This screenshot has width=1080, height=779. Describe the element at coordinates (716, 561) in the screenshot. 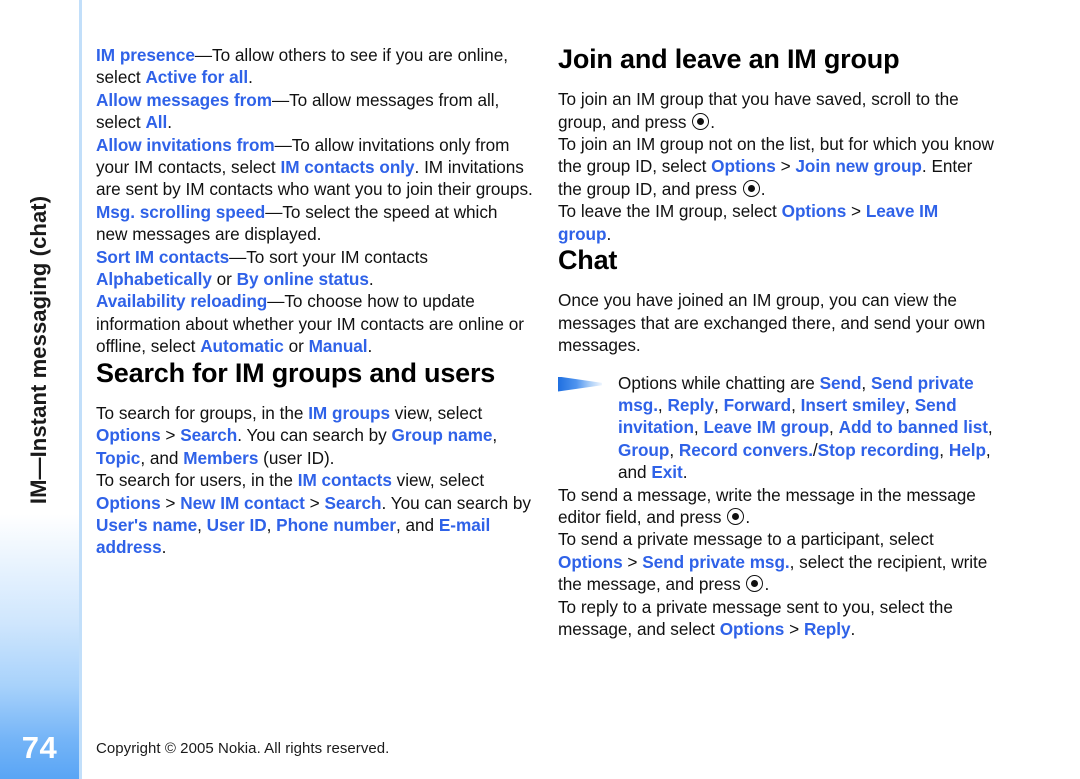

I see `ui-term: Send private msg.` at that location.